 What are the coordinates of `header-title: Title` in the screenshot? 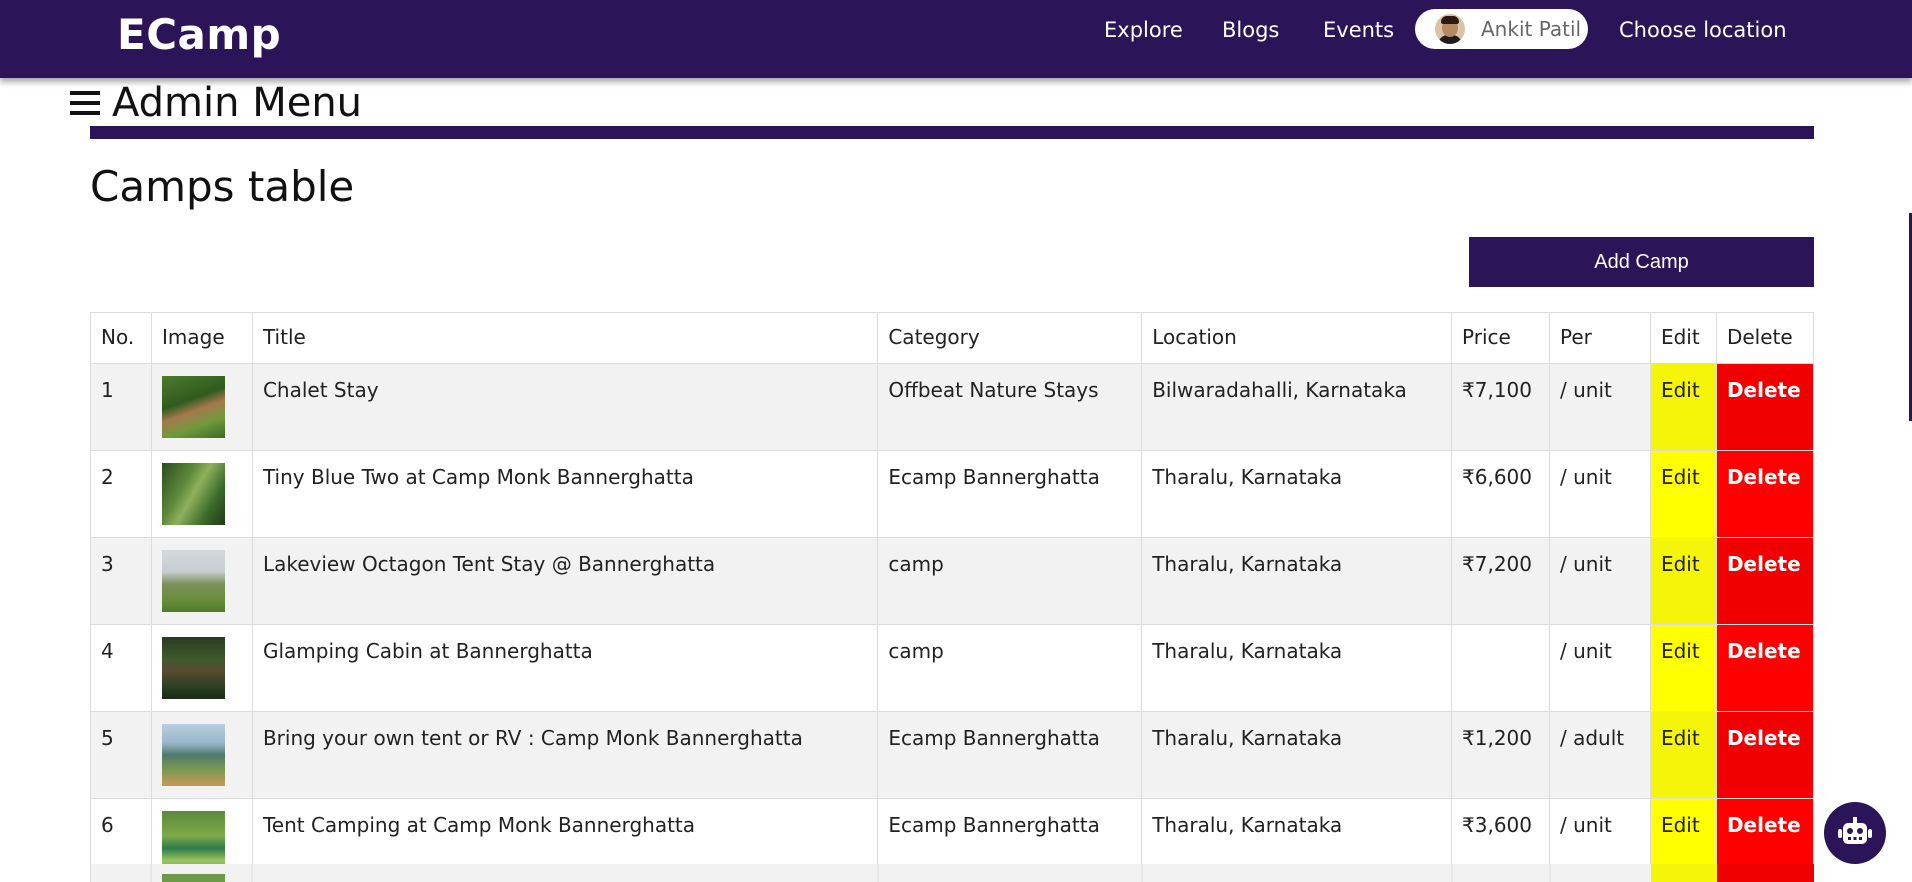 It's located at (565, 338).